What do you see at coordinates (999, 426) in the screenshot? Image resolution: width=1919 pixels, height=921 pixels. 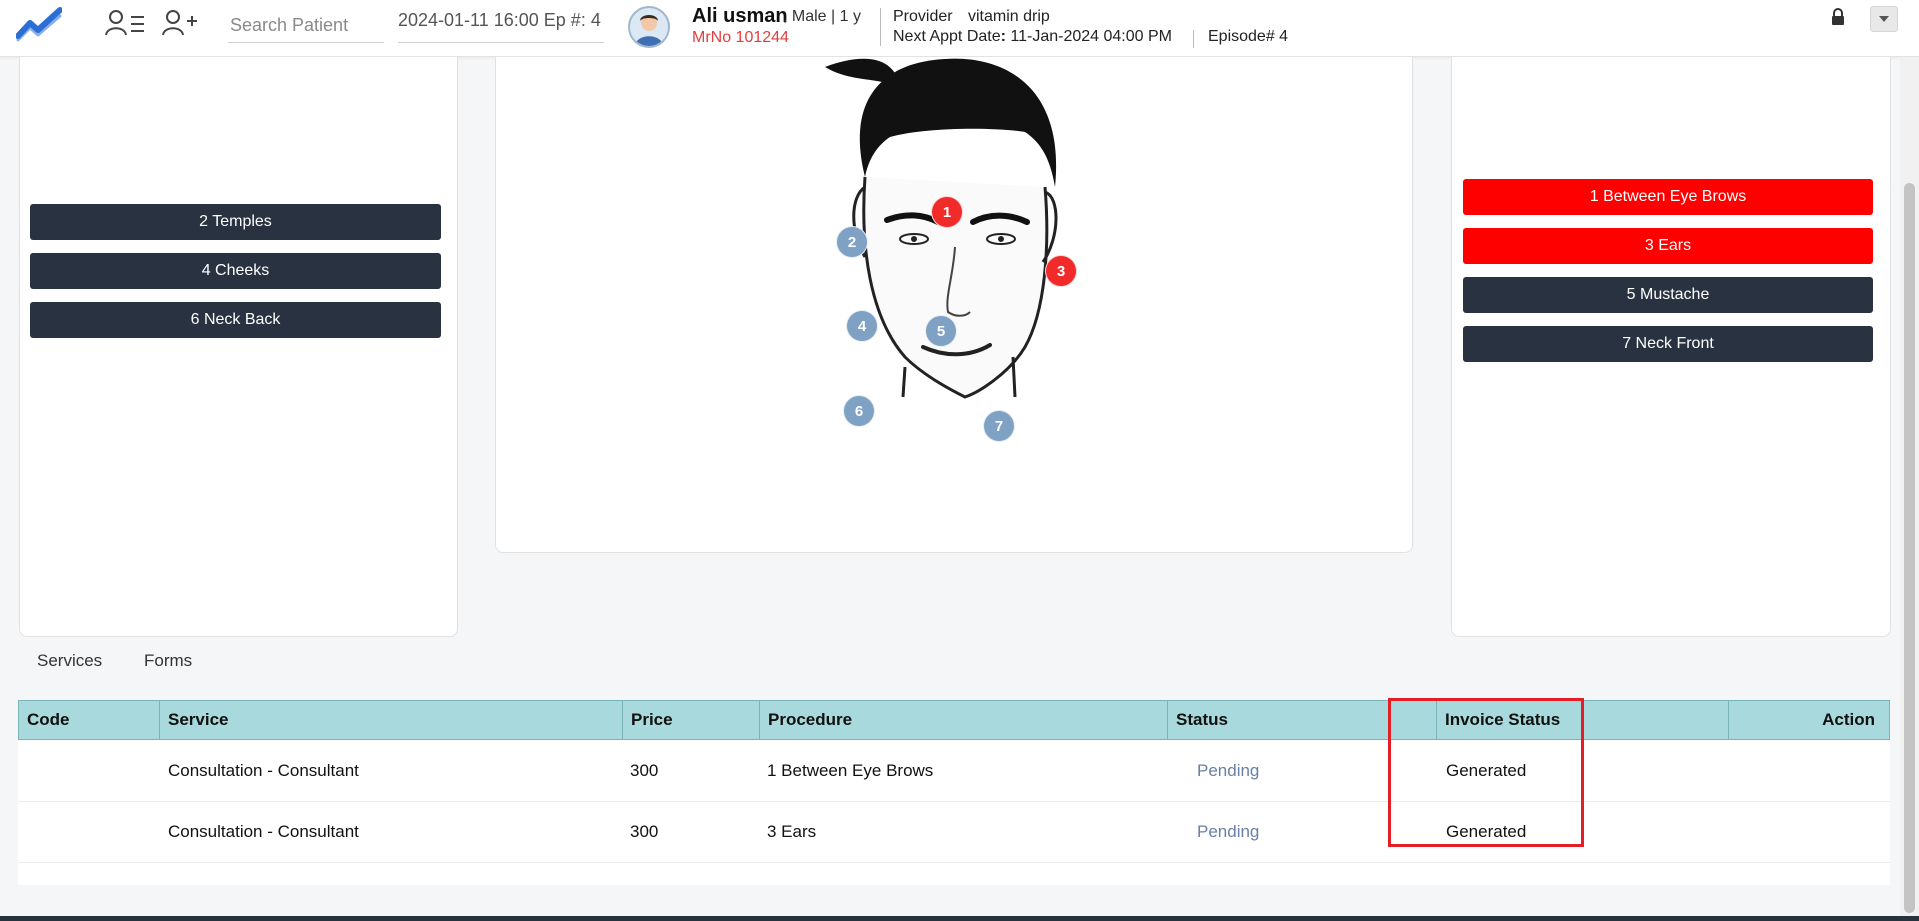 I see `face-marker-7: 7` at bounding box center [999, 426].